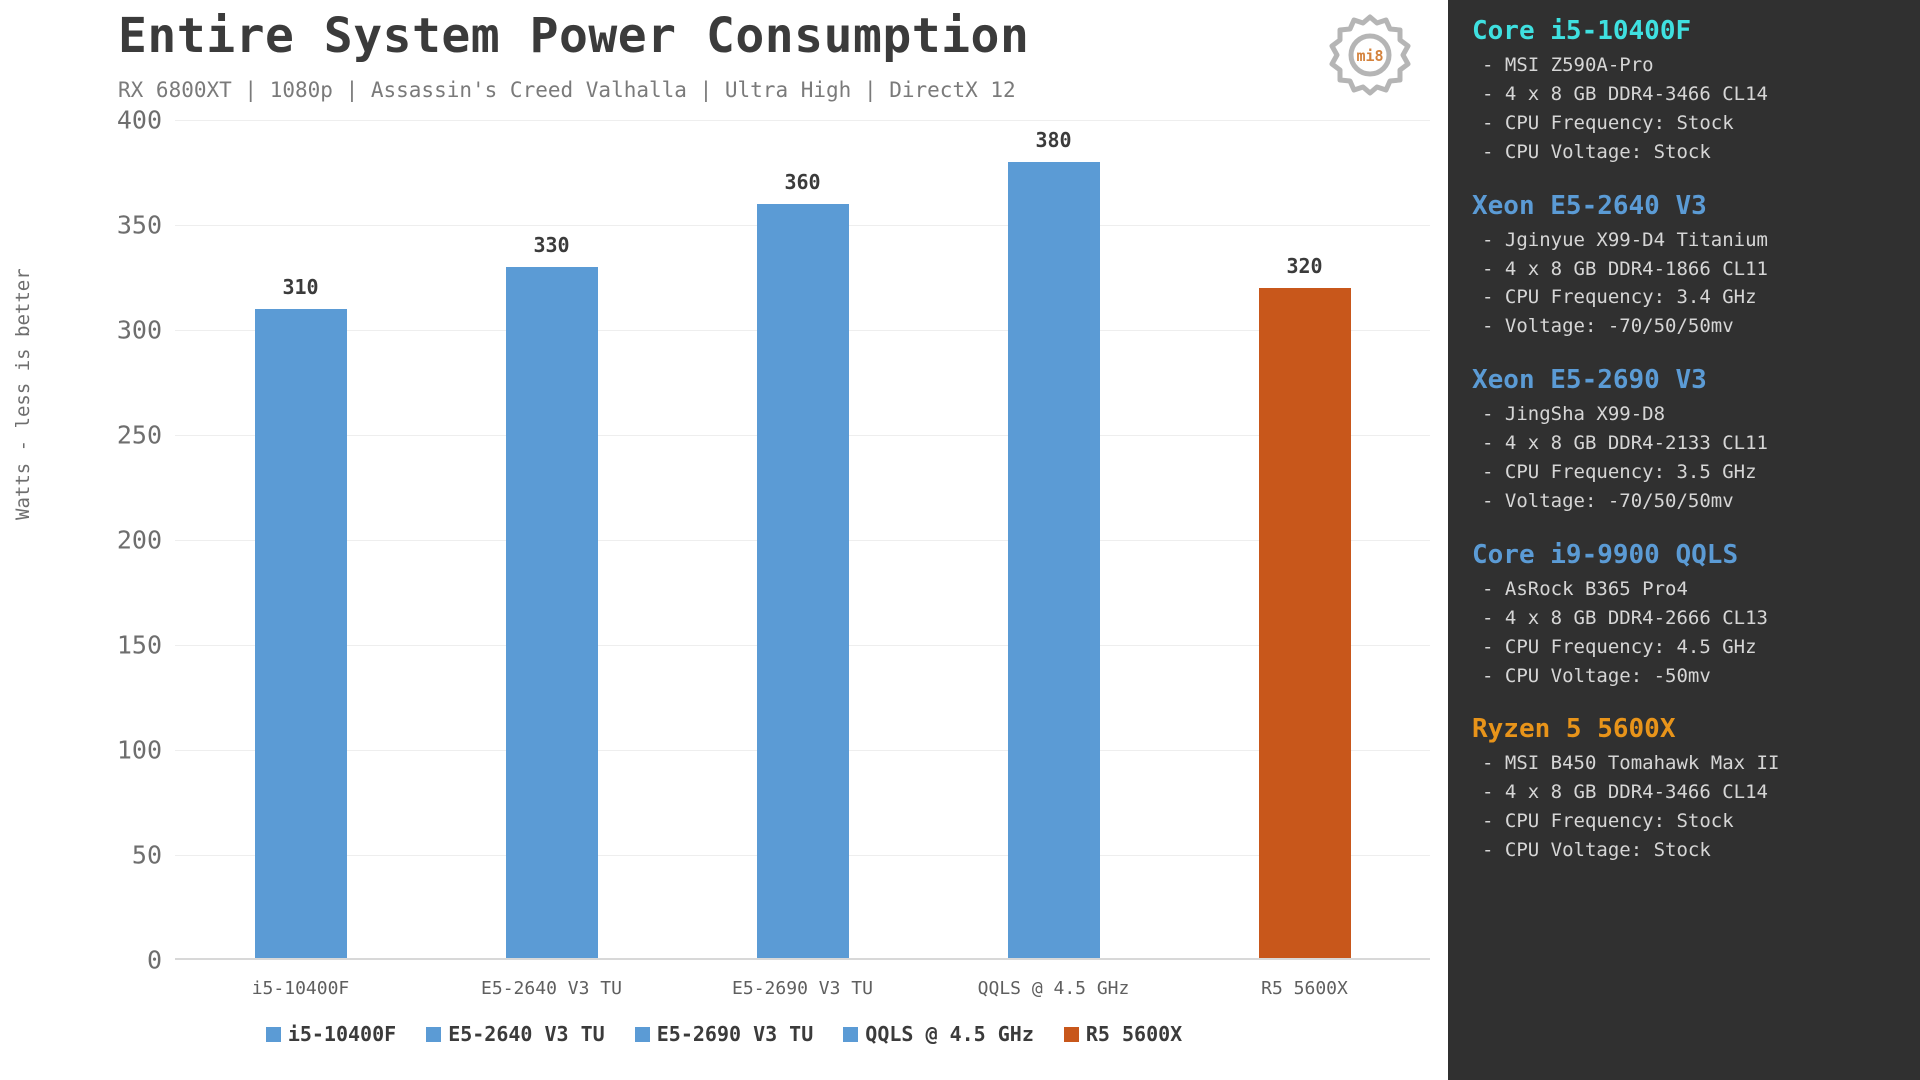 This screenshot has width=1920, height=1080. I want to click on legend-item: i5-10400F, so click(331, 1034).